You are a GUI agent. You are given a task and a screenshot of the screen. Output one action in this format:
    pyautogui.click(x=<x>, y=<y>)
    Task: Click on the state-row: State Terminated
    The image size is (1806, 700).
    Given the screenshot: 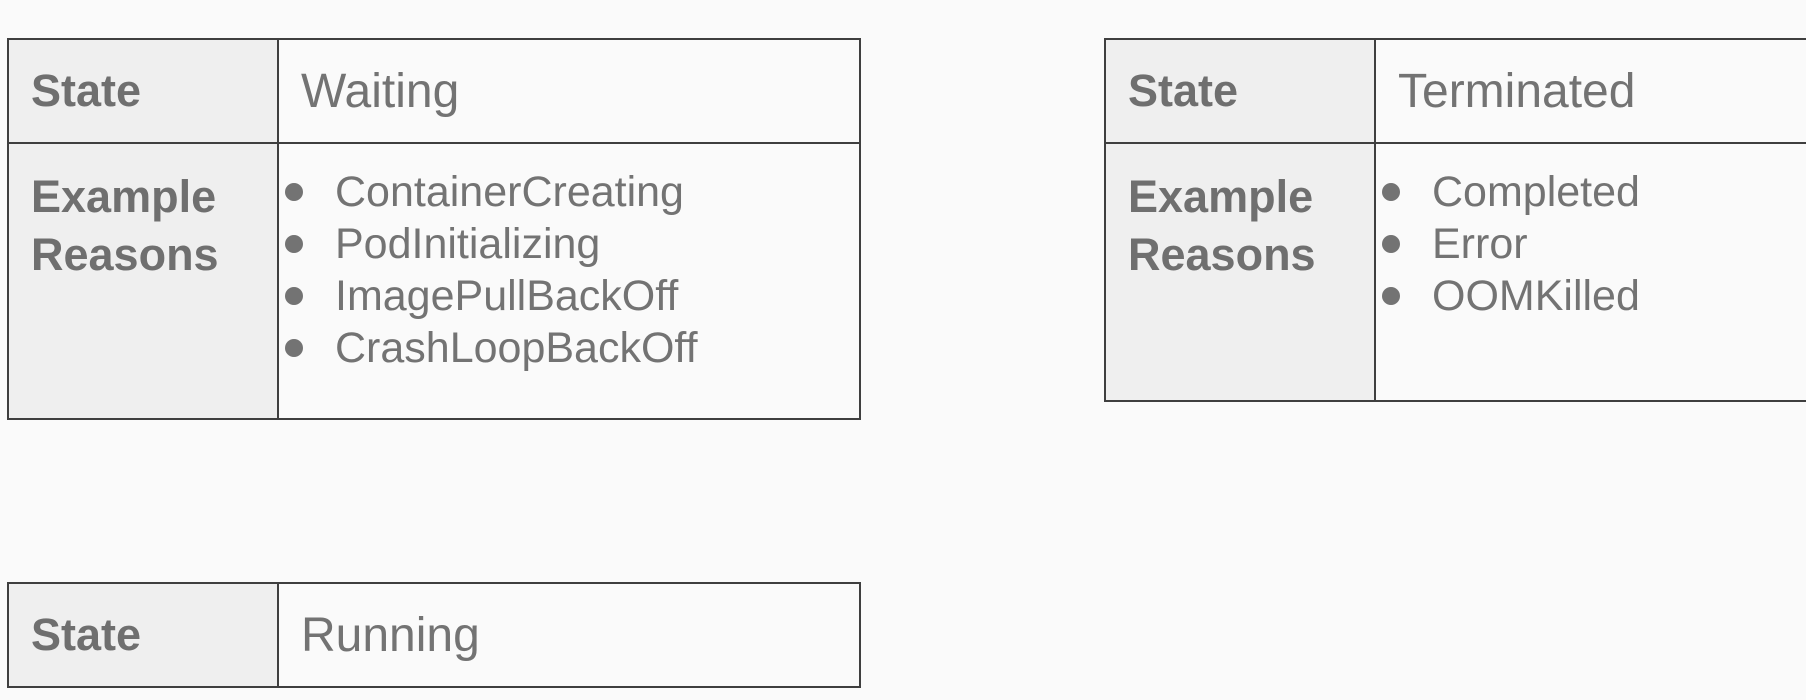 What is the action you would take?
    pyautogui.click(x=1455, y=91)
    